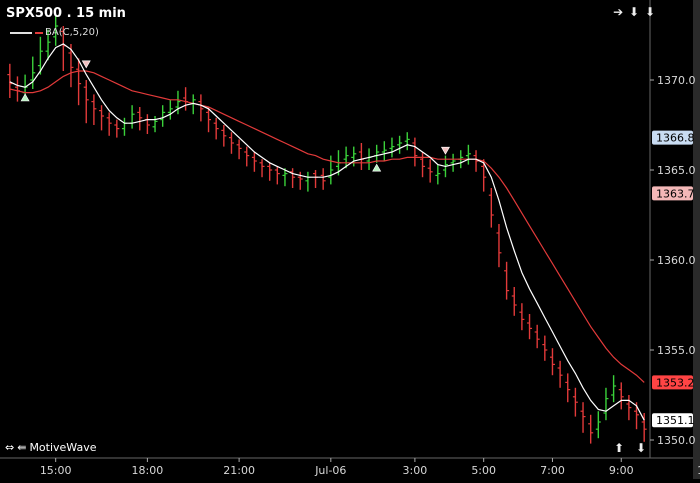 The height and width of the screenshot is (483, 700). What do you see at coordinates (675, 138) in the screenshot?
I see `price-badge-label: 1366.8` at bounding box center [675, 138].